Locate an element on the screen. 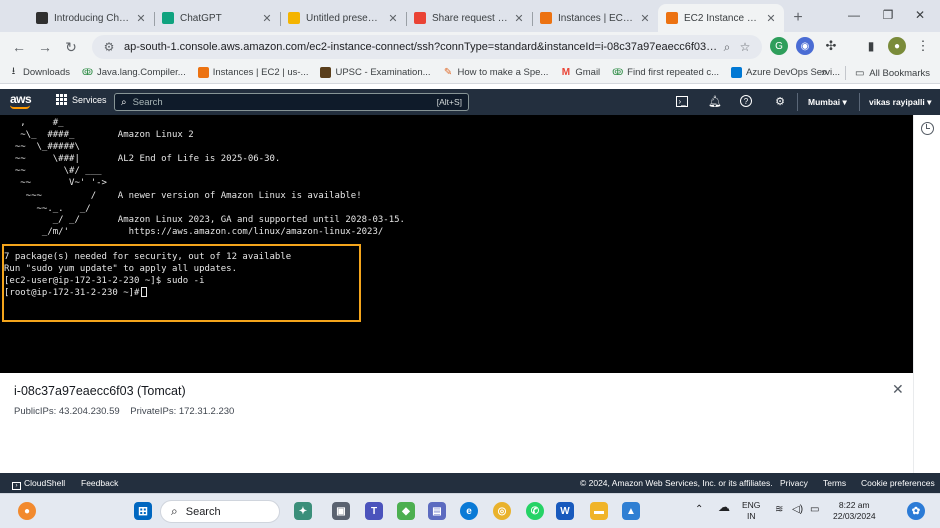  aws-ec2-icon is located at coordinates (203, 72).